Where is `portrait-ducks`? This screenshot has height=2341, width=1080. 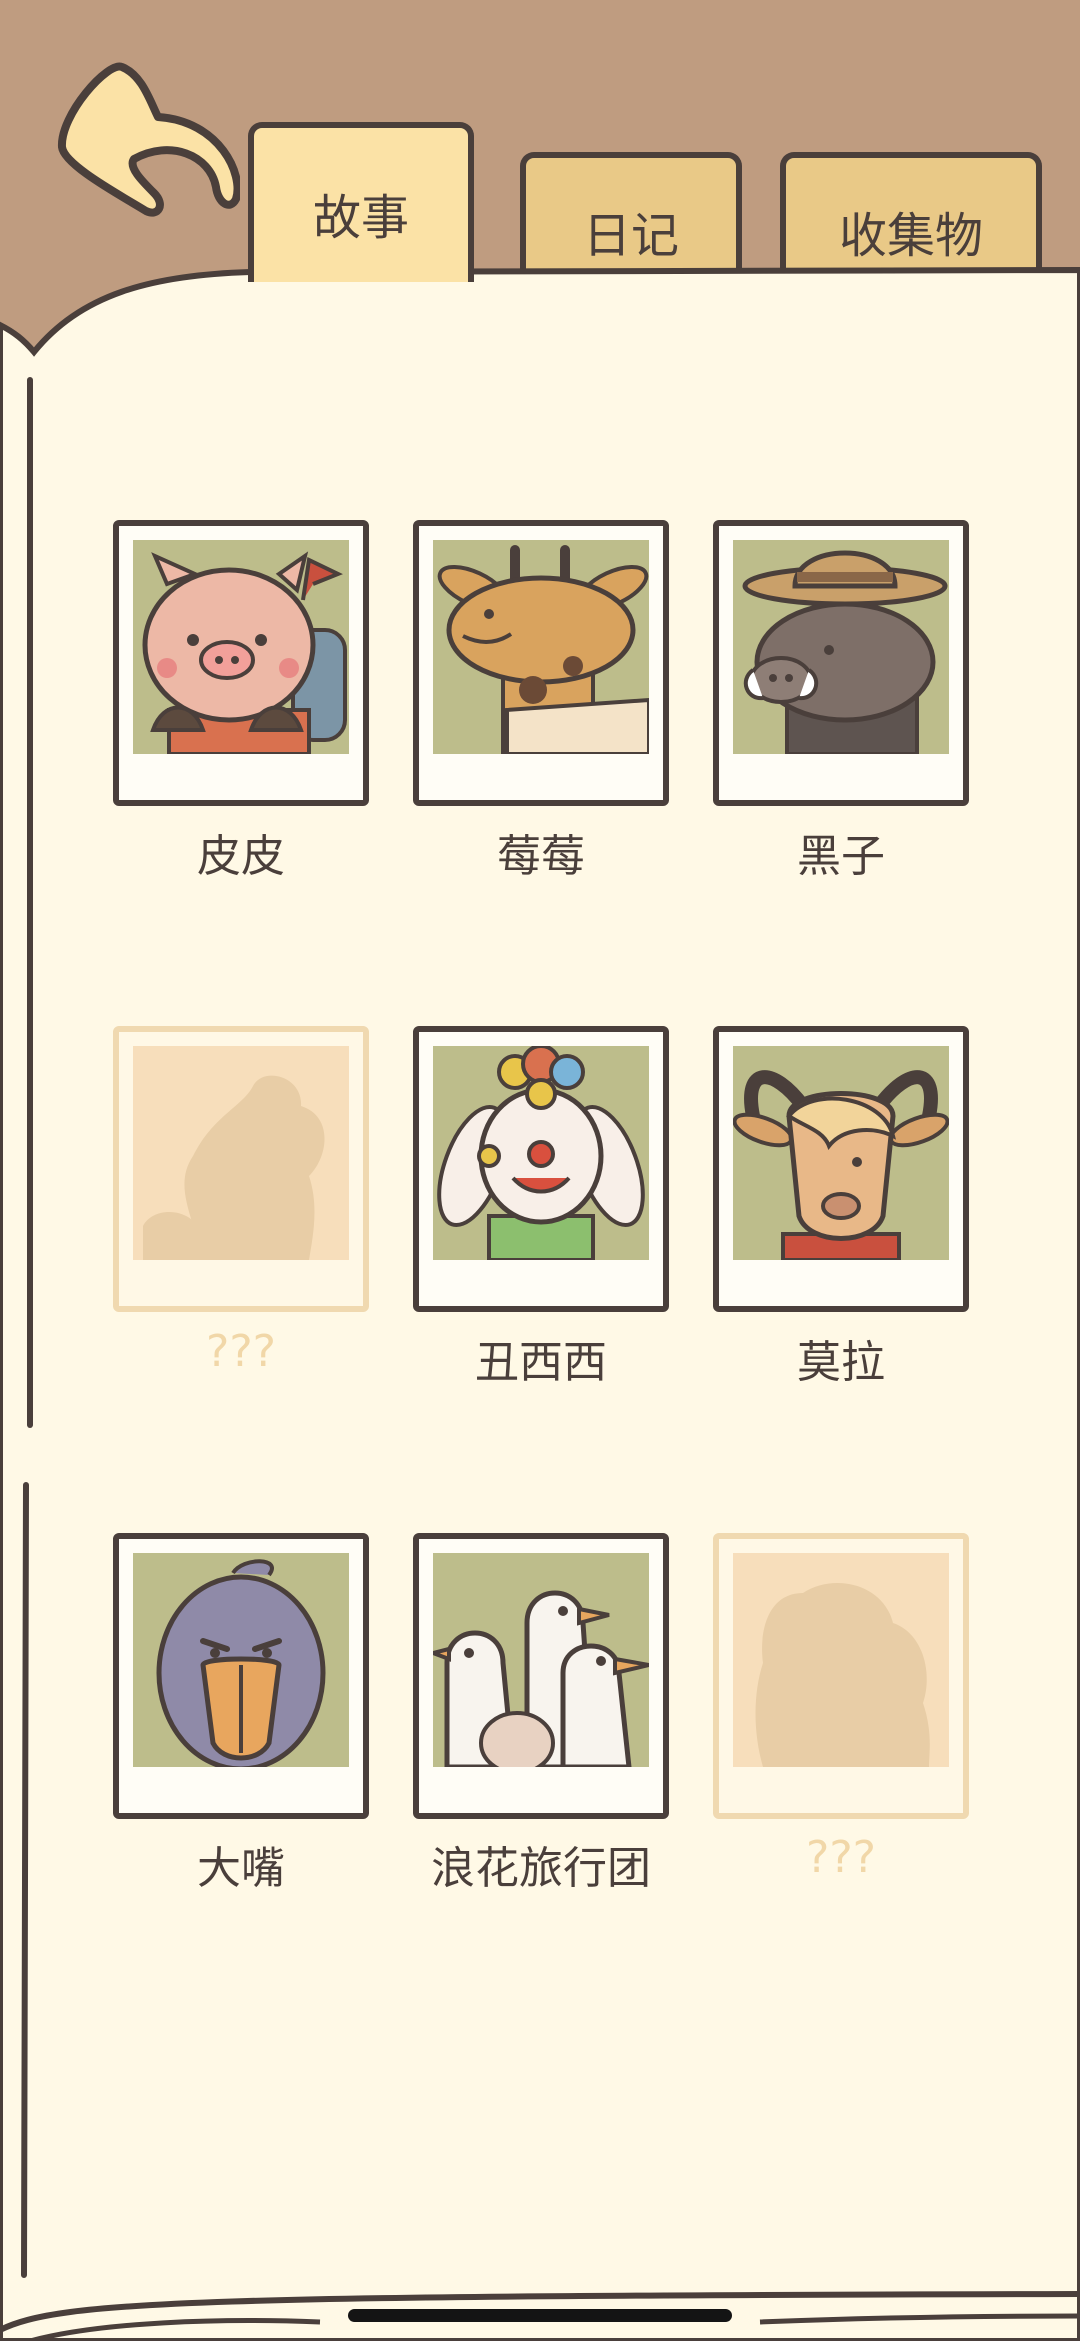 portrait-ducks is located at coordinates (541, 1660).